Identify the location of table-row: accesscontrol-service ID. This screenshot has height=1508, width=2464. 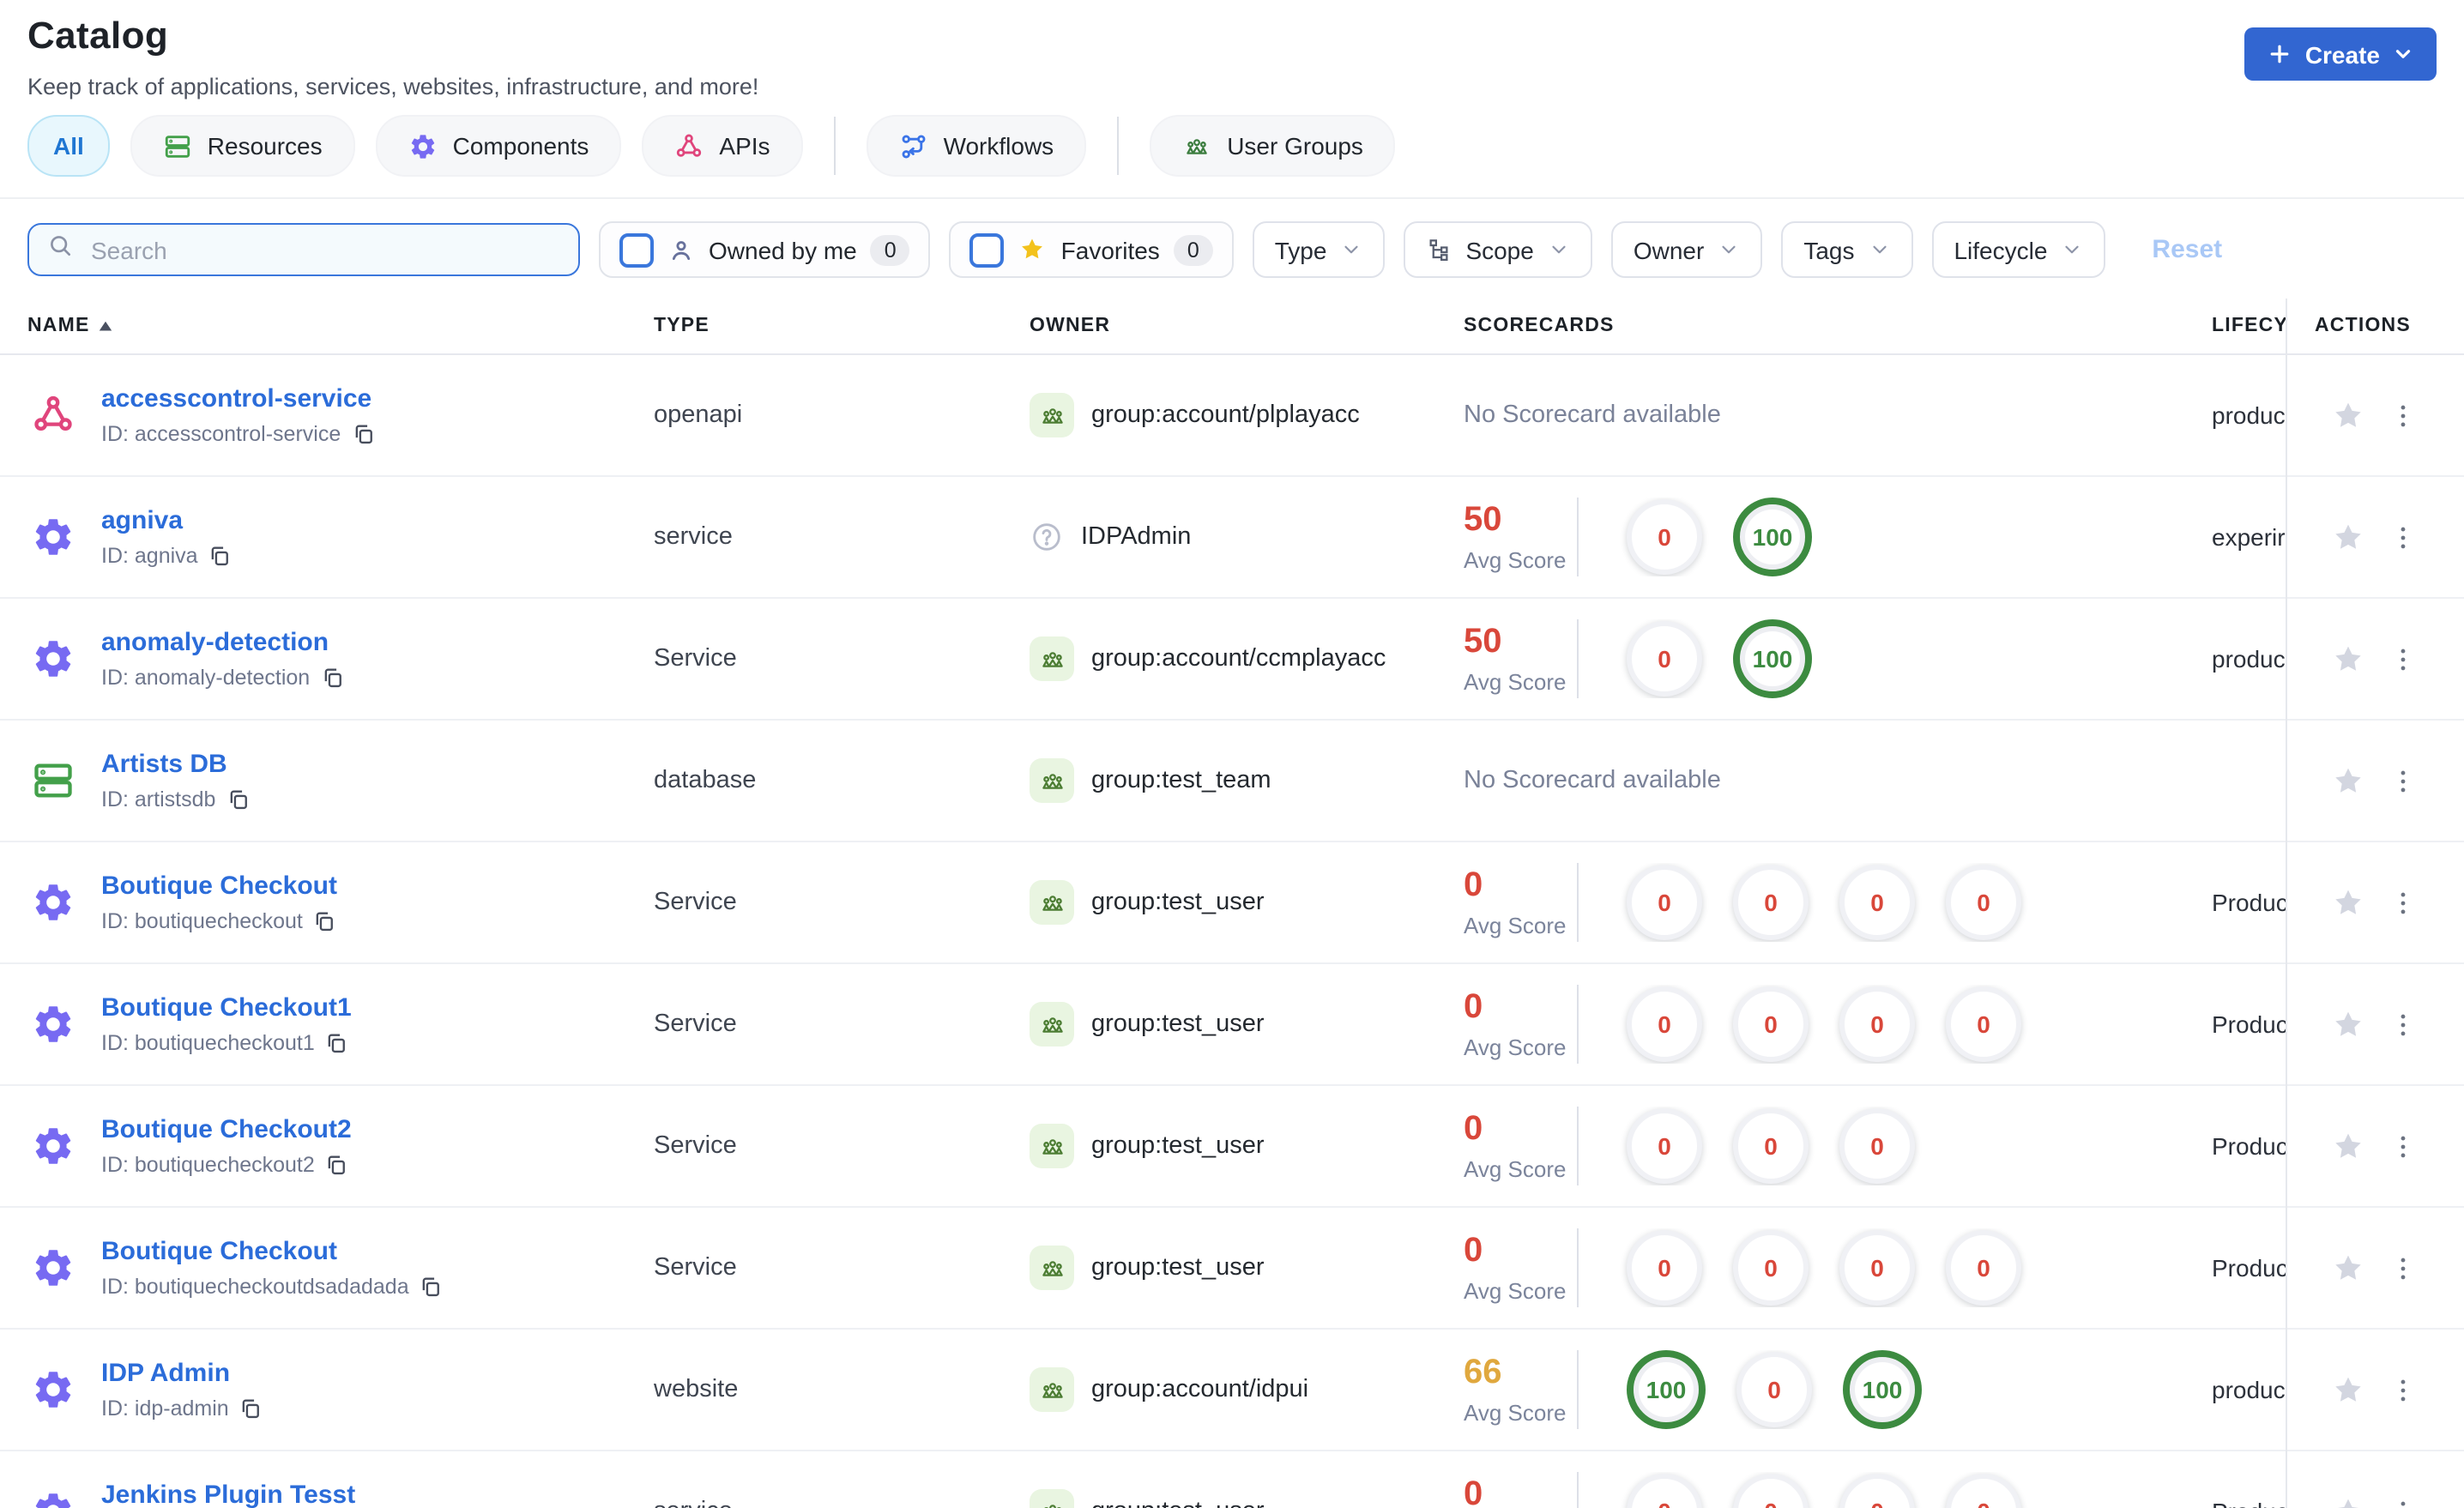
(1232, 416).